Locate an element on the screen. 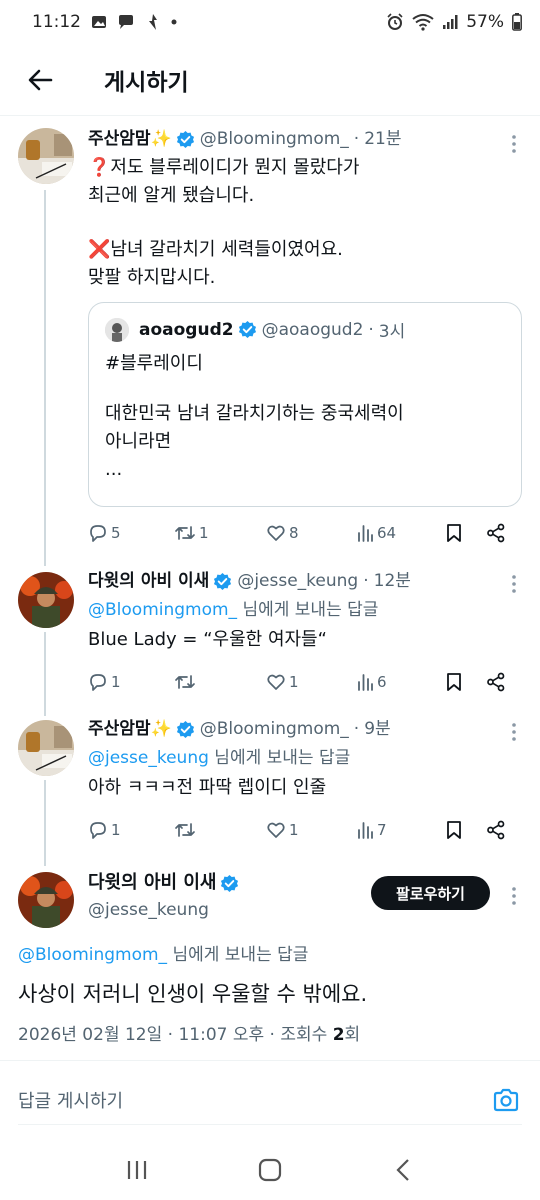 The height and width of the screenshot is (1200, 540). timestamp: 9분 is located at coordinates (377, 729).